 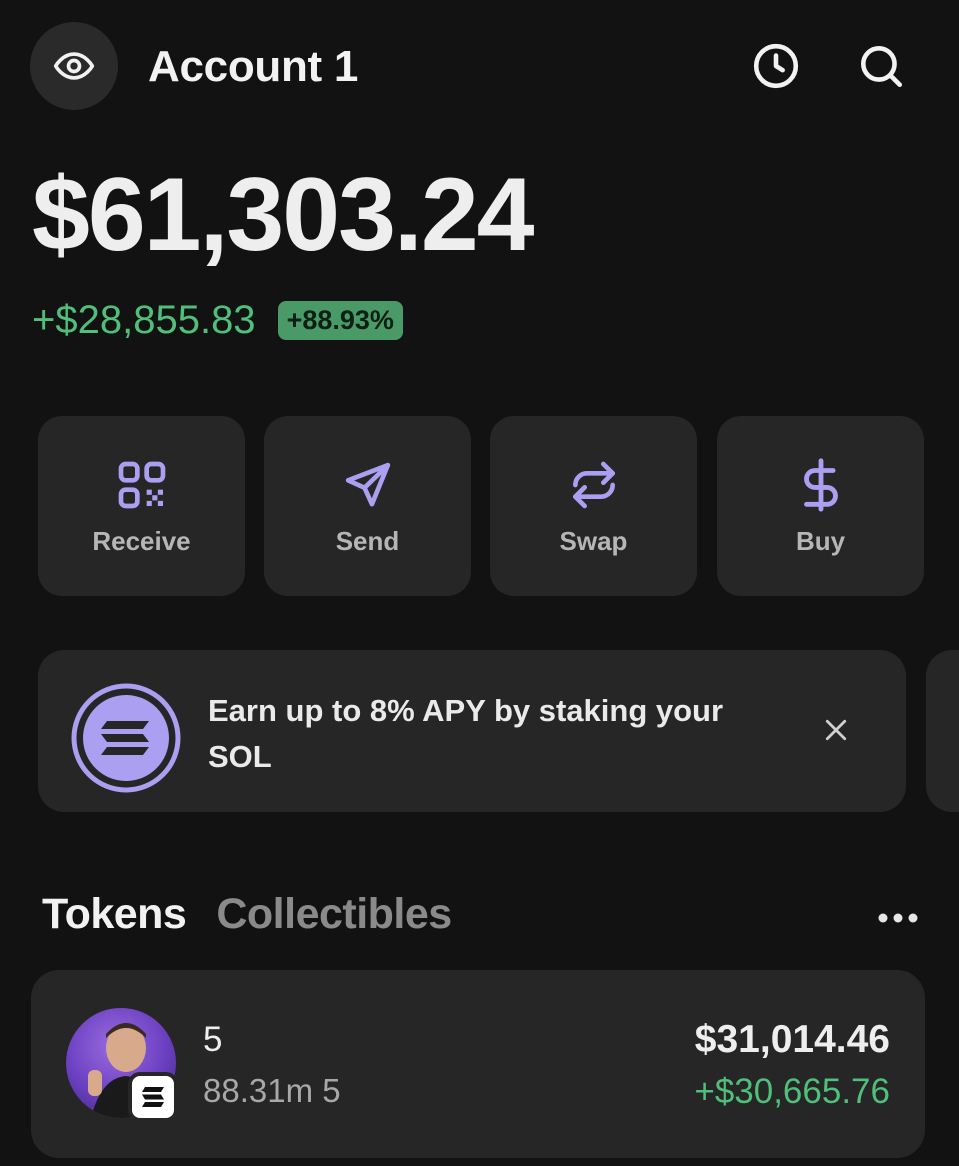 What do you see at coordinates (820, 541) in the screenshot?
I see `buy-label: Buy` at bounding box center [820, 541].